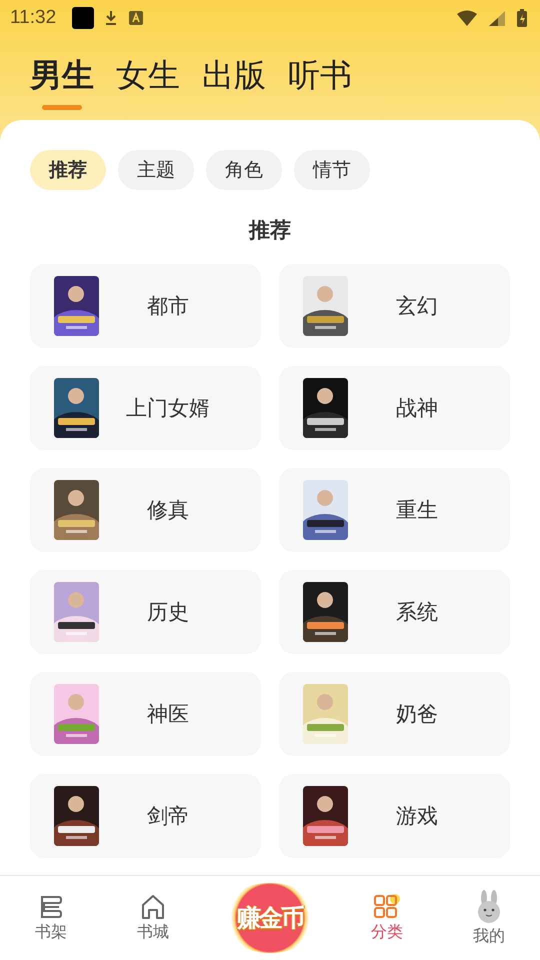 The height and width of the screenshot is (960, 540). I want to click on category-card: 剑帝, so click(145, 816).